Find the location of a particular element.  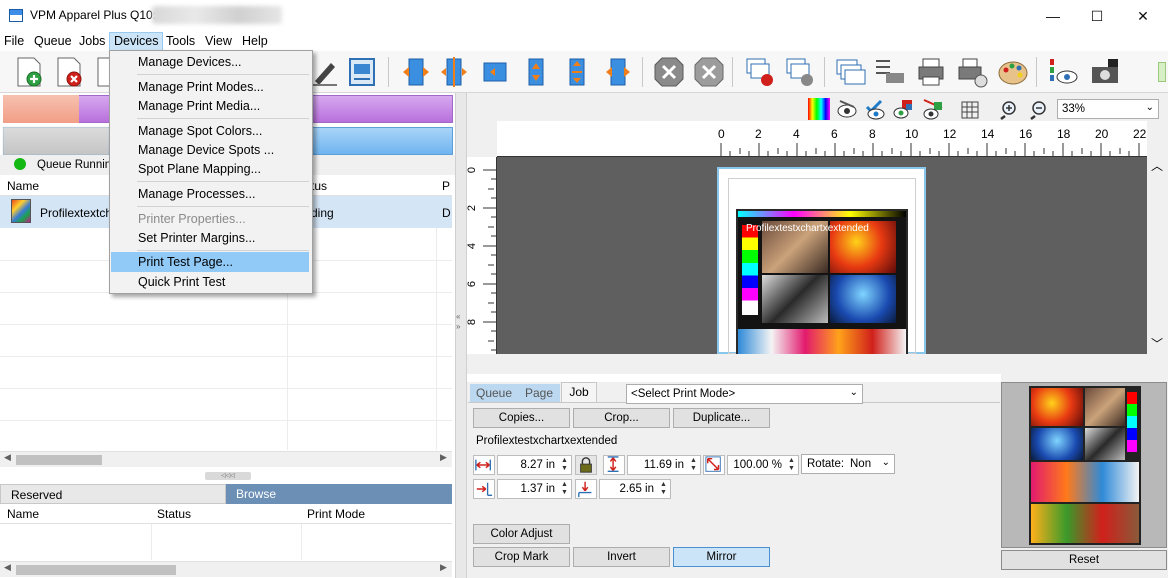

align-bottom-icon is located at coordinates (618, 72).